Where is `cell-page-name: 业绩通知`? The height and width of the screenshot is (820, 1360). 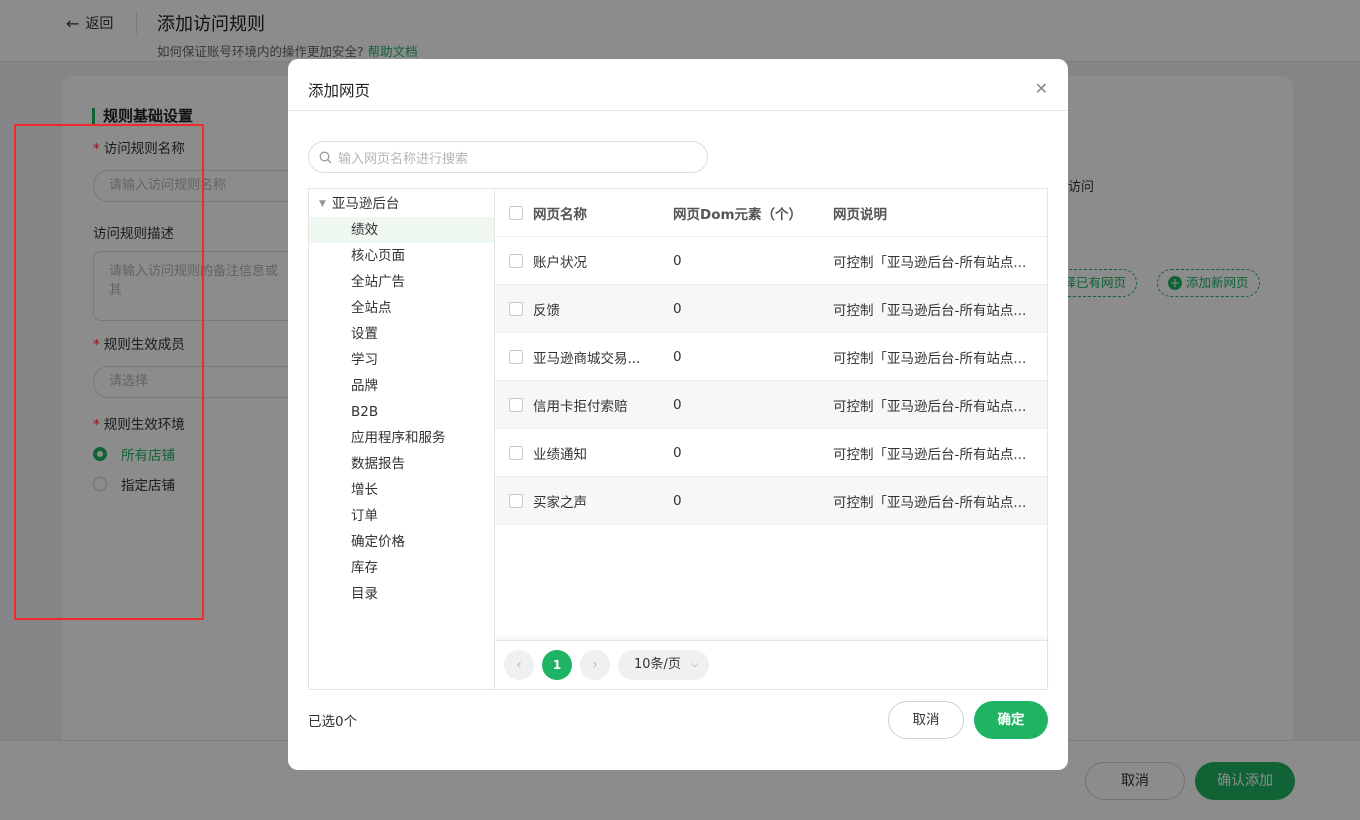 cell-page-name: 业绩通知 is located at coordinates (560, 454).